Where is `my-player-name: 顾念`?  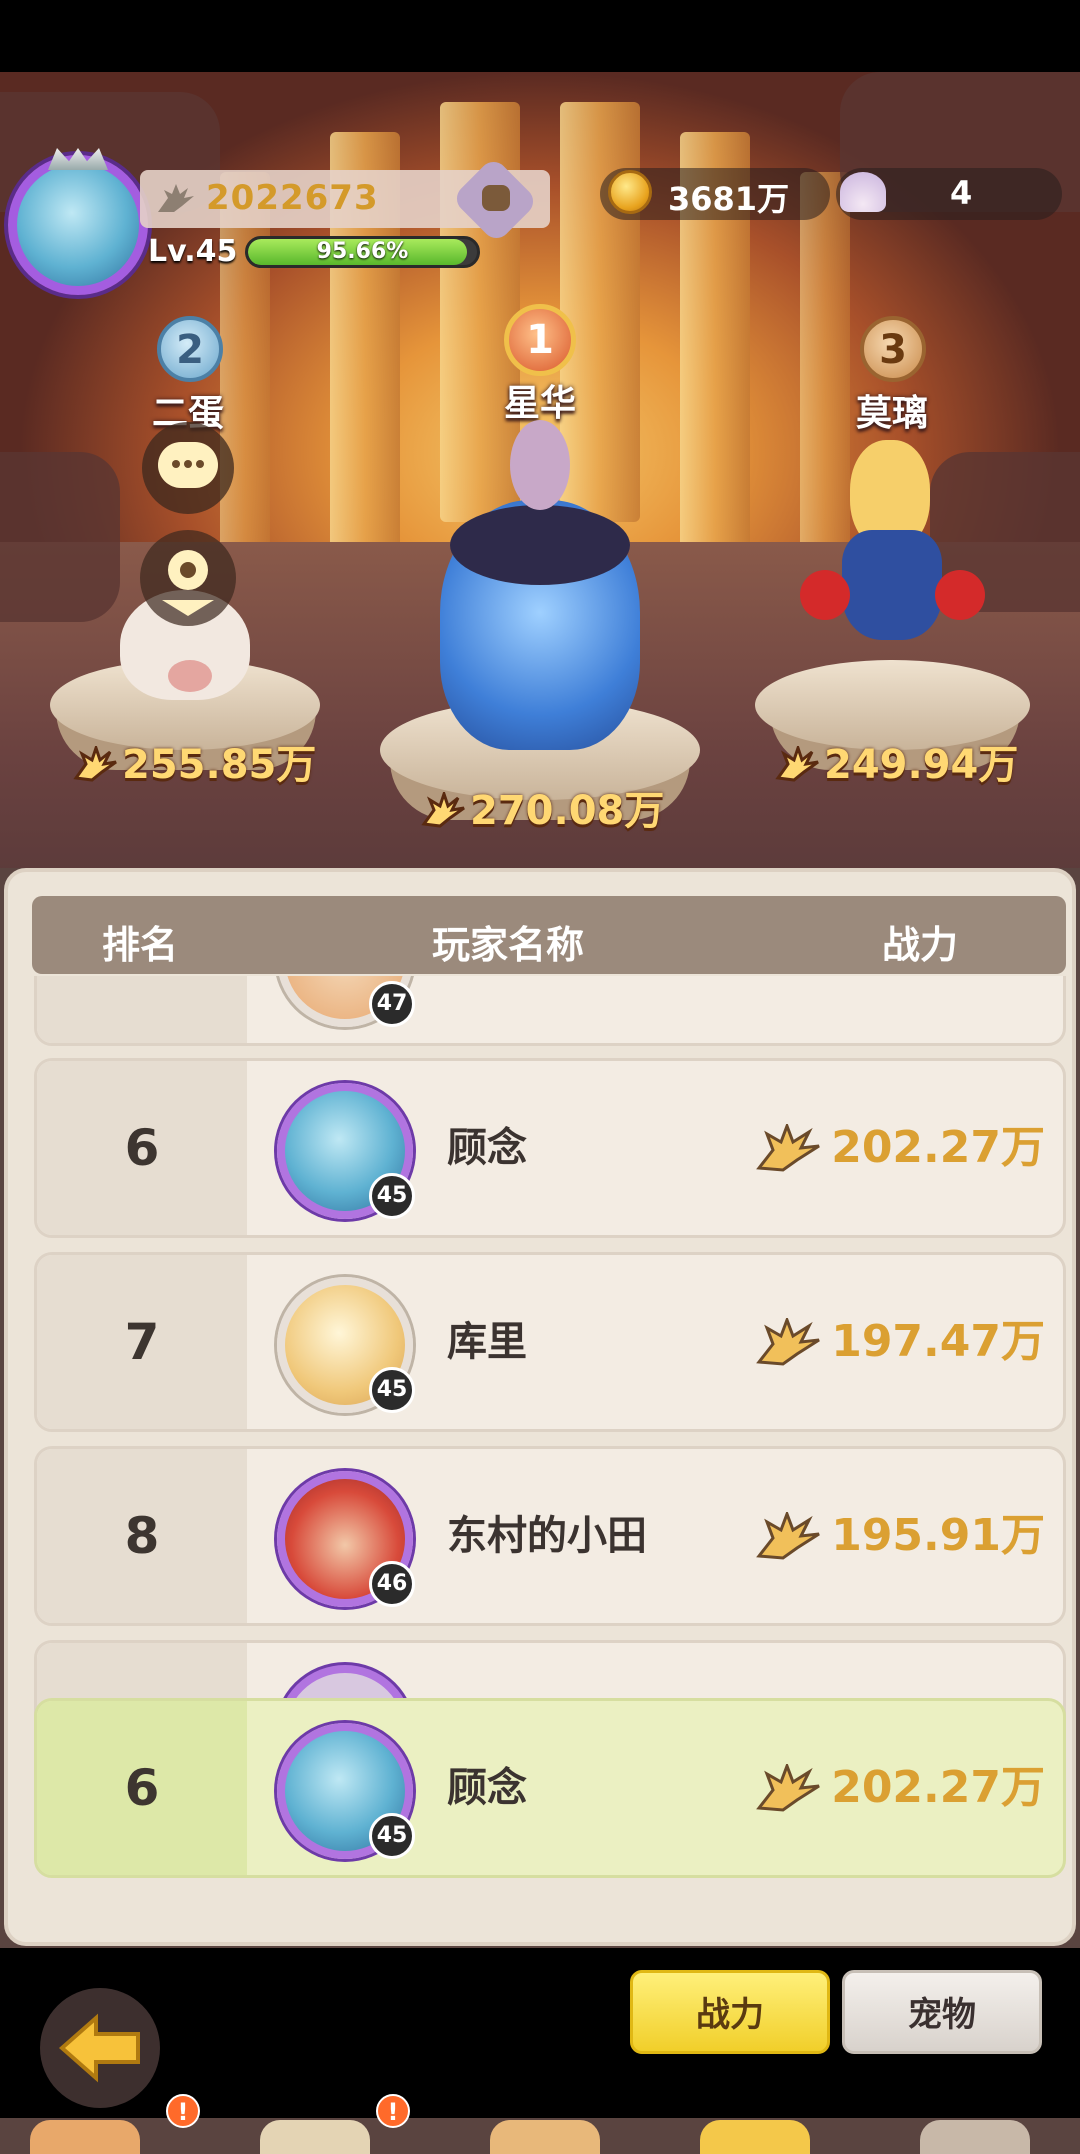 my-player-name: 顾念 is located at coordinates (487, 1788).